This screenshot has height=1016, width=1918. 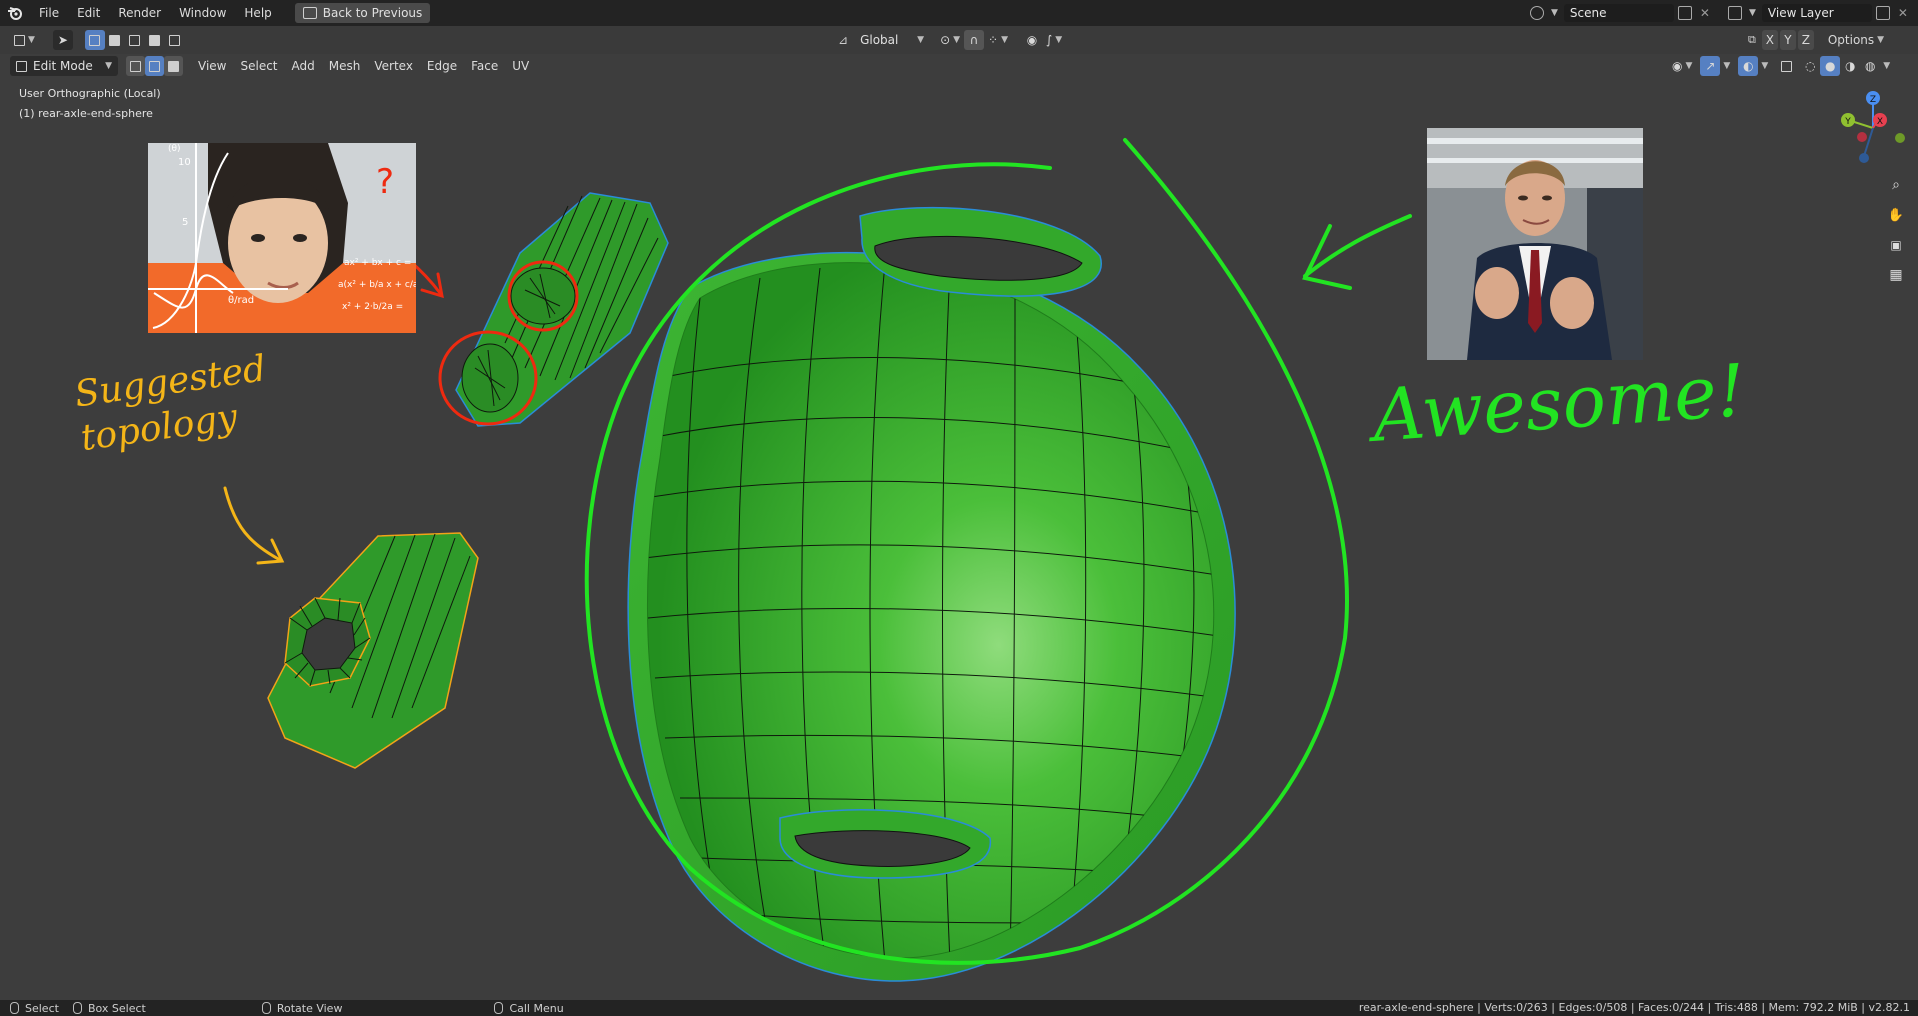 I want to click on perspective-toggle-button: ▦, so click(x=1896, y=275).